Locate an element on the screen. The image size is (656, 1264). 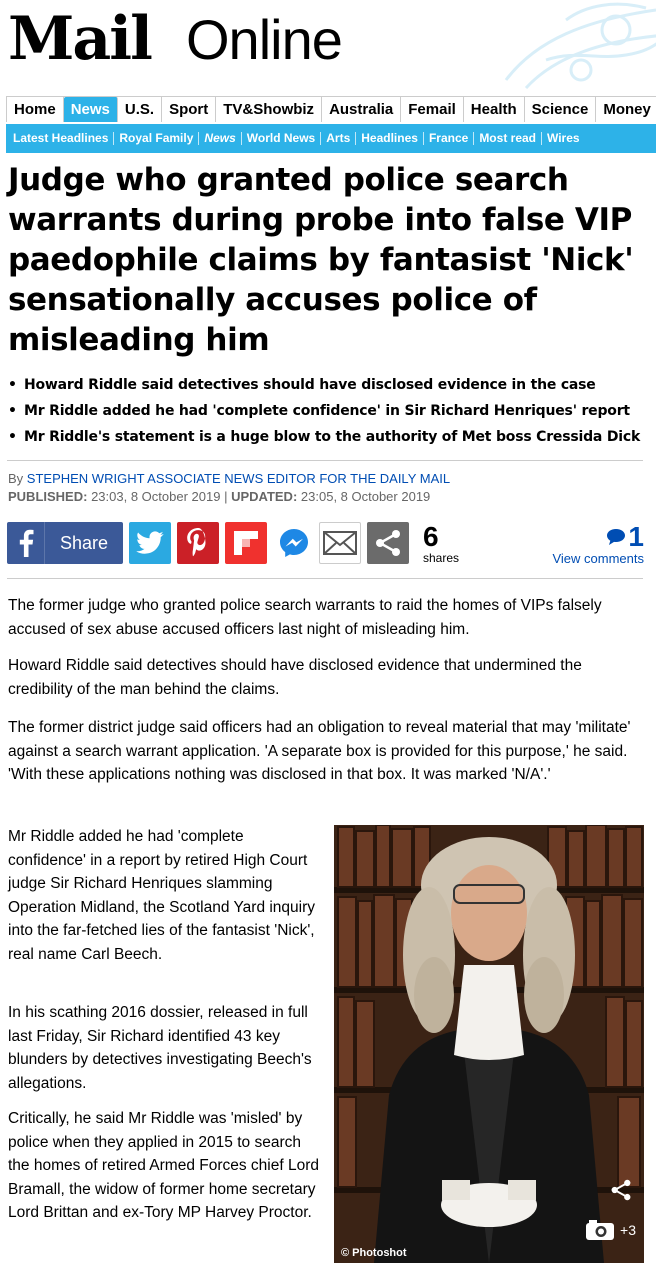
flipboard-share-button is located at coordinates (246, 543).